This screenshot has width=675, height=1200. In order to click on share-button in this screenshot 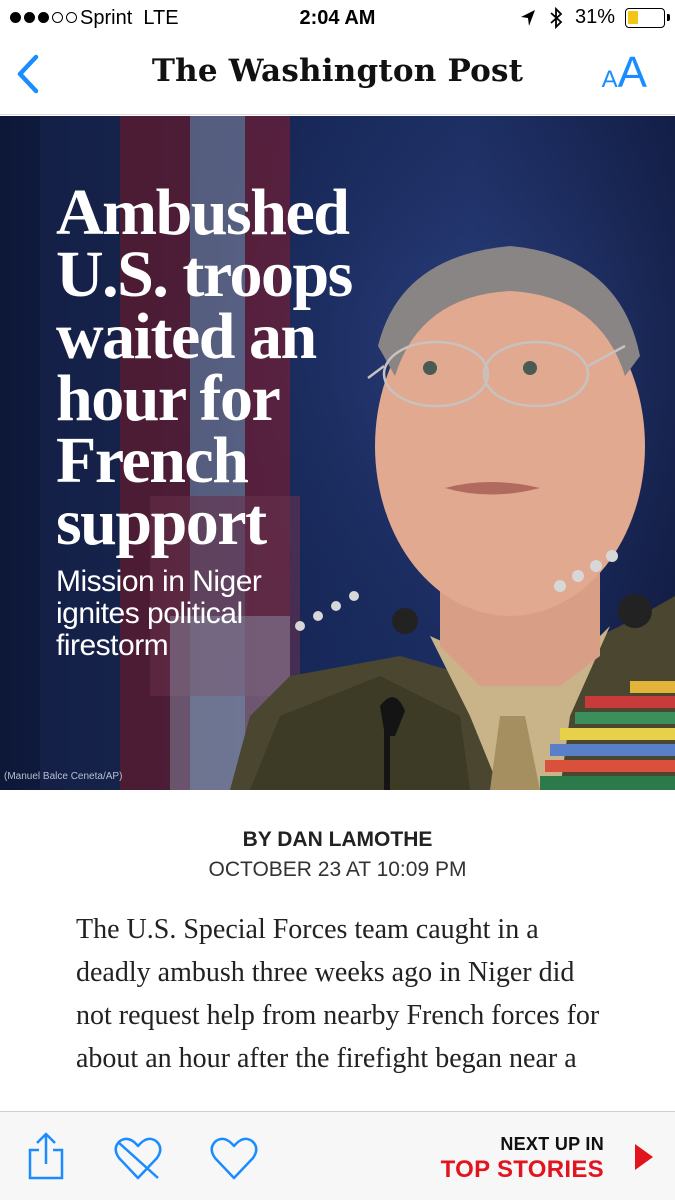, I will do `click(46, 1156)`.